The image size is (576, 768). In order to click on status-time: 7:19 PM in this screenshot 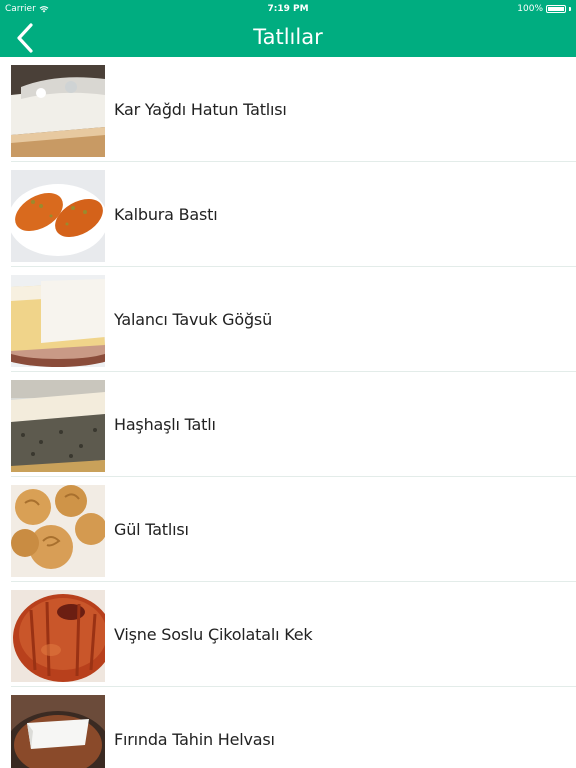, I will do `click(288, 9)`.